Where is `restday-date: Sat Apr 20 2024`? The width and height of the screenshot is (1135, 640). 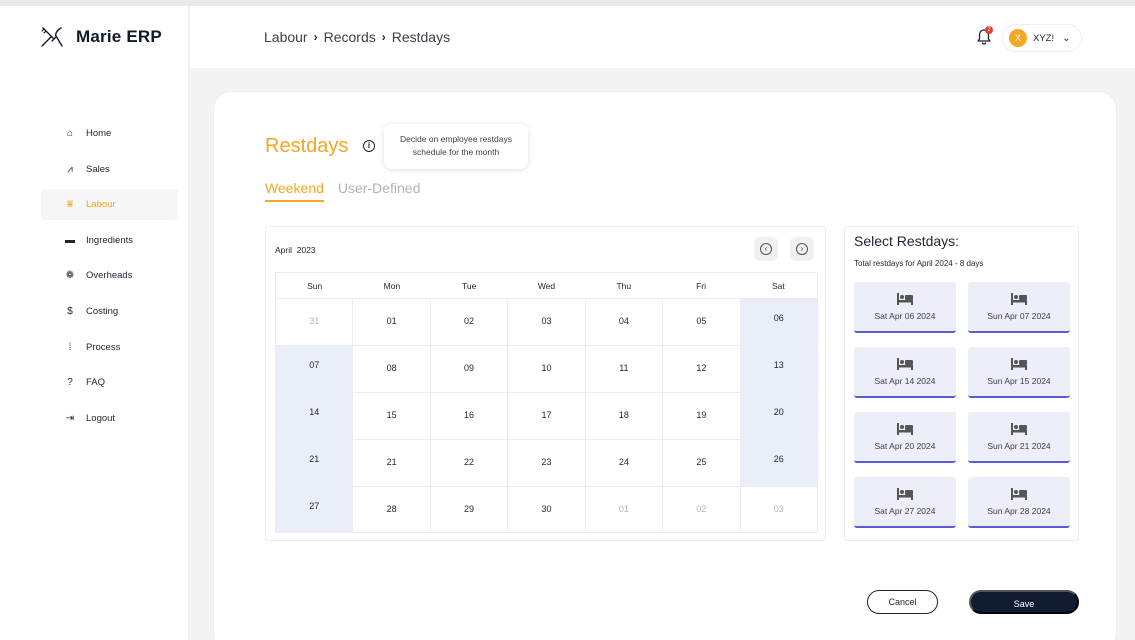
restday-date: Sat Apr 20 2024 is located at coordinates (905, 446).